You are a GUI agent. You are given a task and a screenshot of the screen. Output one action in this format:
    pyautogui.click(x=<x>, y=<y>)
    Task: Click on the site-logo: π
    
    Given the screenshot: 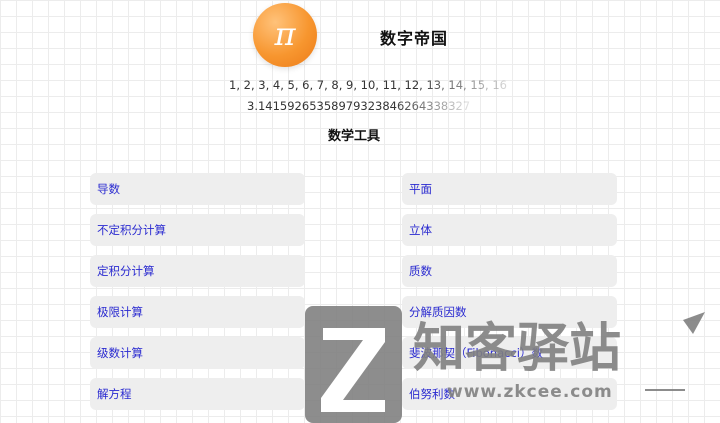 What is the action you would take?
    pyautogui.click(x=285, y=35)
    